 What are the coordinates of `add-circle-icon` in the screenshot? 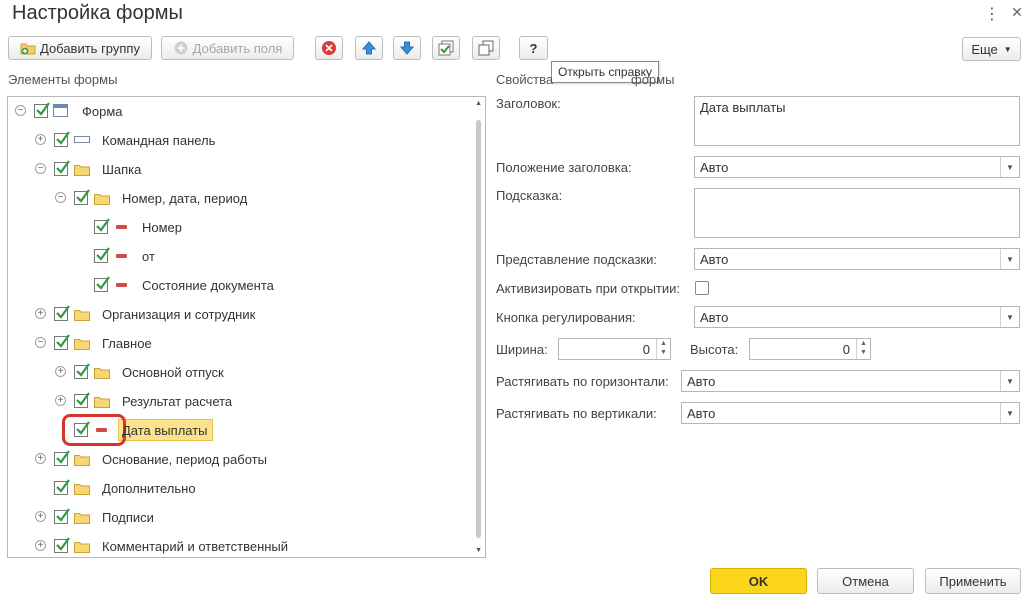 It's located at (181, 48).